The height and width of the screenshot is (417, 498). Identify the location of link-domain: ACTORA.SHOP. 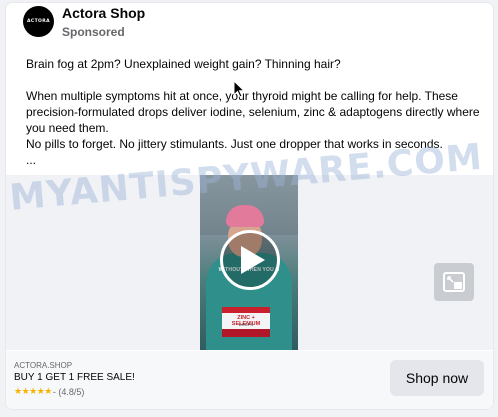
(43, 365).